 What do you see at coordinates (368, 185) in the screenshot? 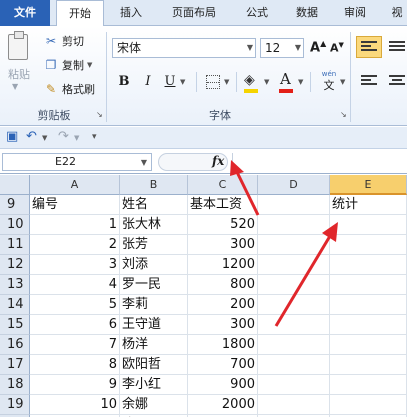
I see `column-header-e: E` at bounding box center [368, 185].